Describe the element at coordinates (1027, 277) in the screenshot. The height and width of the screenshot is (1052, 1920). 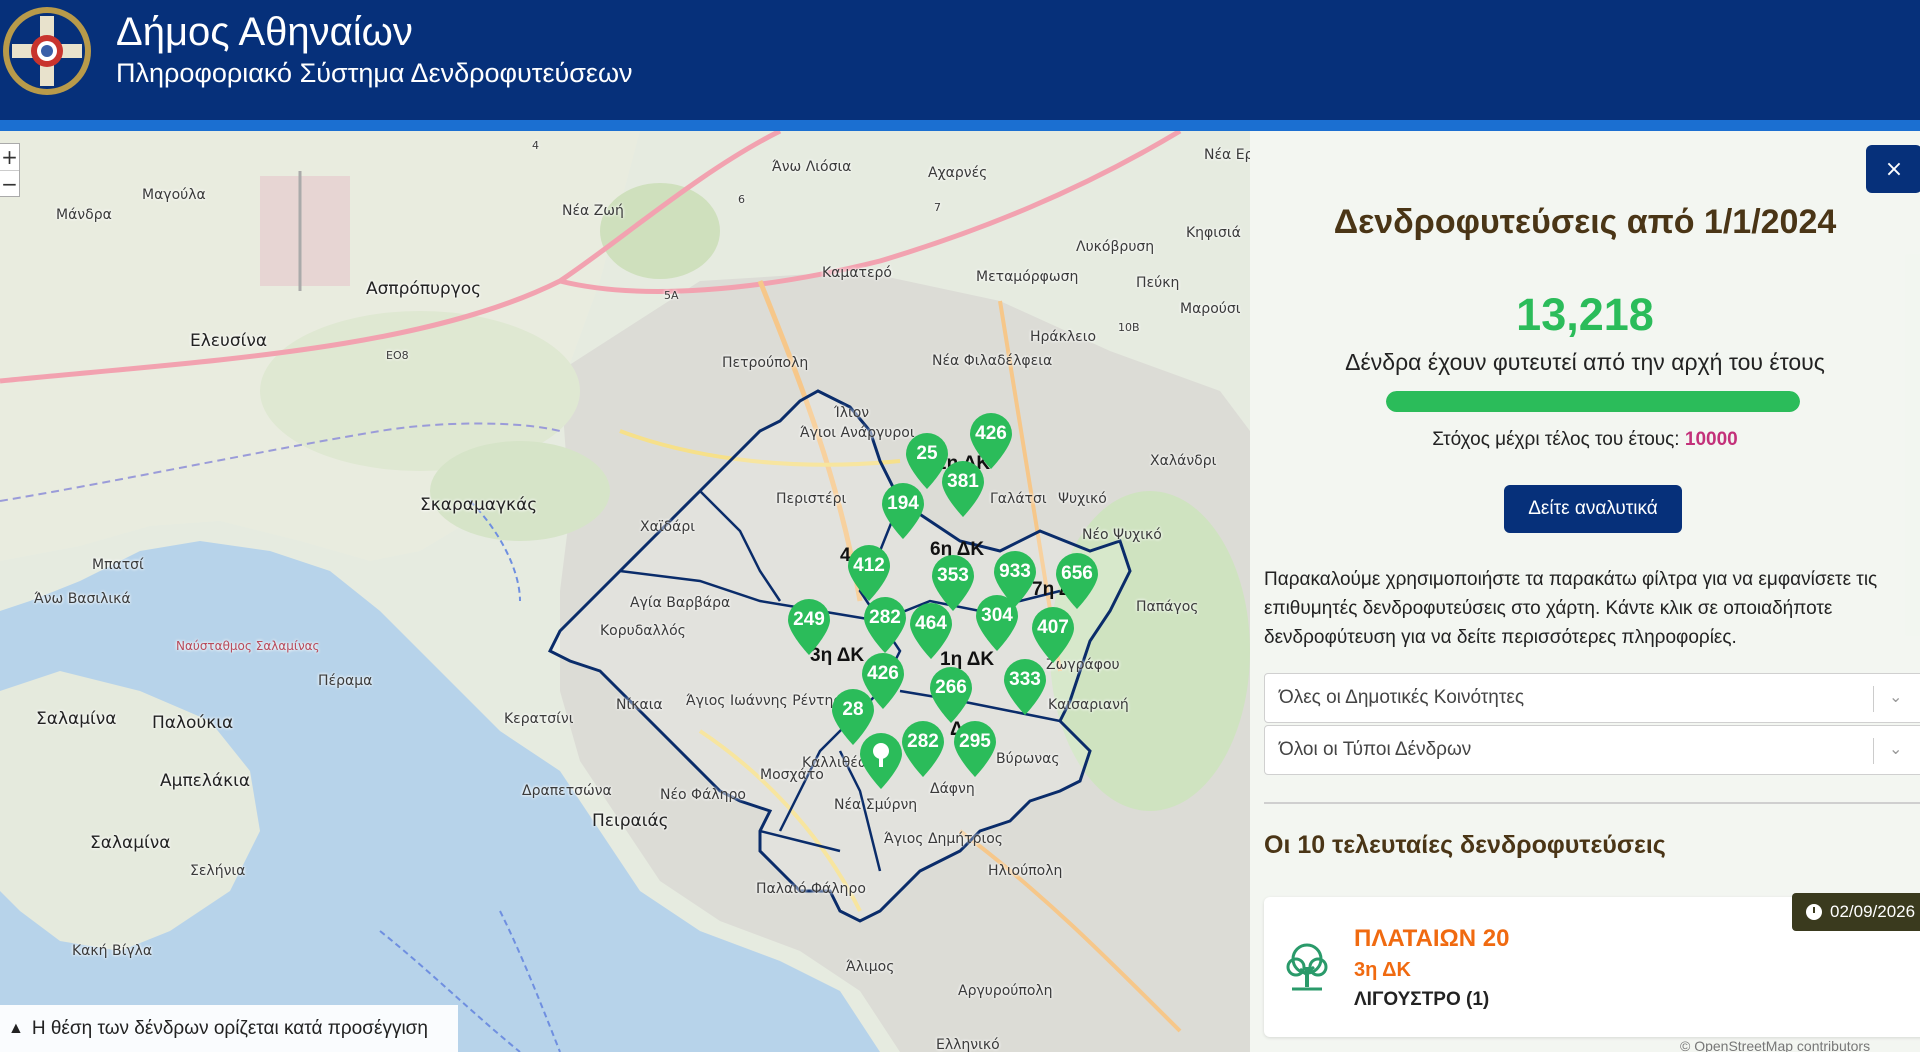
I see `place-label: Μεταμόρφωση` at that location.